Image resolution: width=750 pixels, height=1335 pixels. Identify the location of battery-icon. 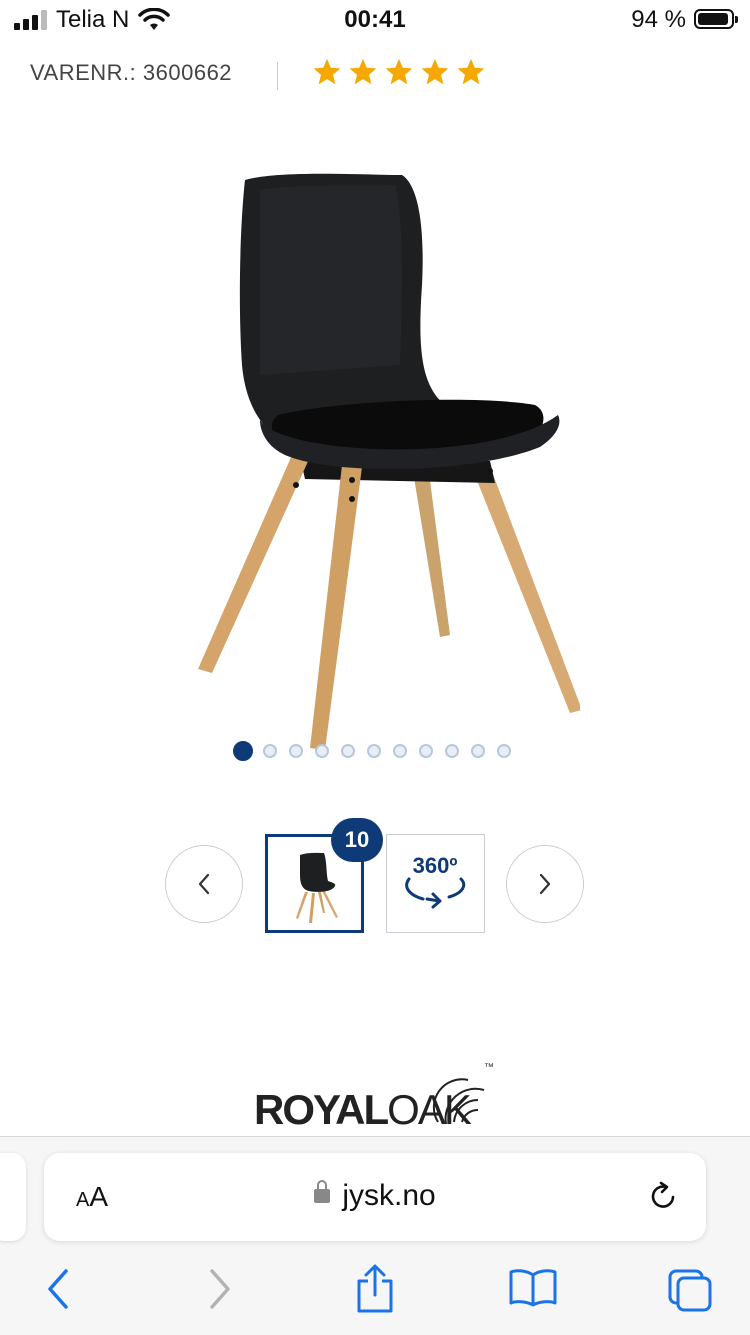
(716, 19).